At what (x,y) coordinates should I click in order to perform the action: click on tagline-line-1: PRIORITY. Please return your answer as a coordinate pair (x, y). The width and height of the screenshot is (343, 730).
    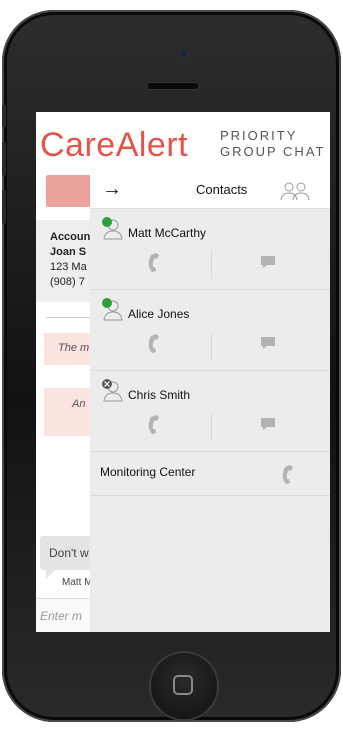
    Looking at the image, I should click on (259, 135).